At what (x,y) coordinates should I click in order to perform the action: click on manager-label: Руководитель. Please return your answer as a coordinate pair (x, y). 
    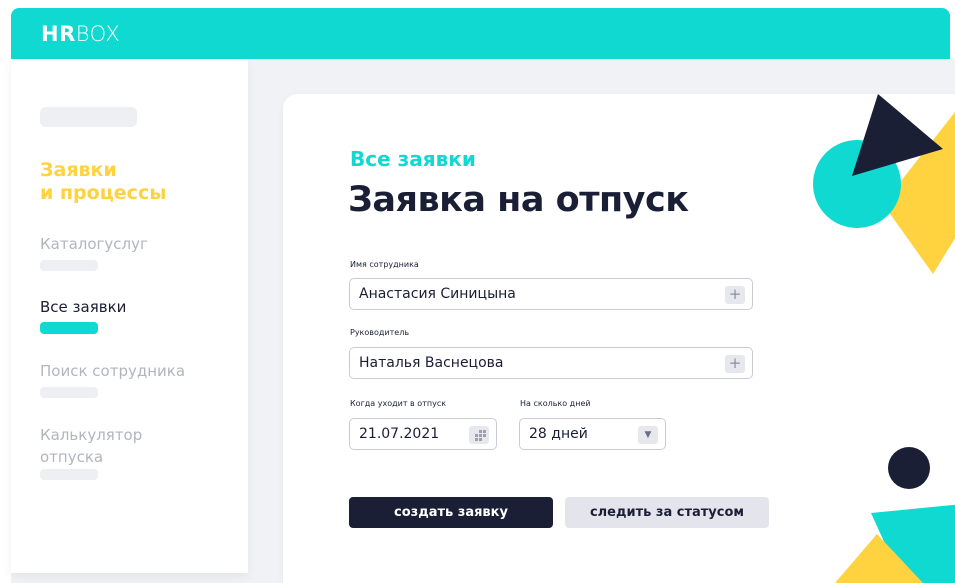
    Looking at the image, I should click on (380, 332).